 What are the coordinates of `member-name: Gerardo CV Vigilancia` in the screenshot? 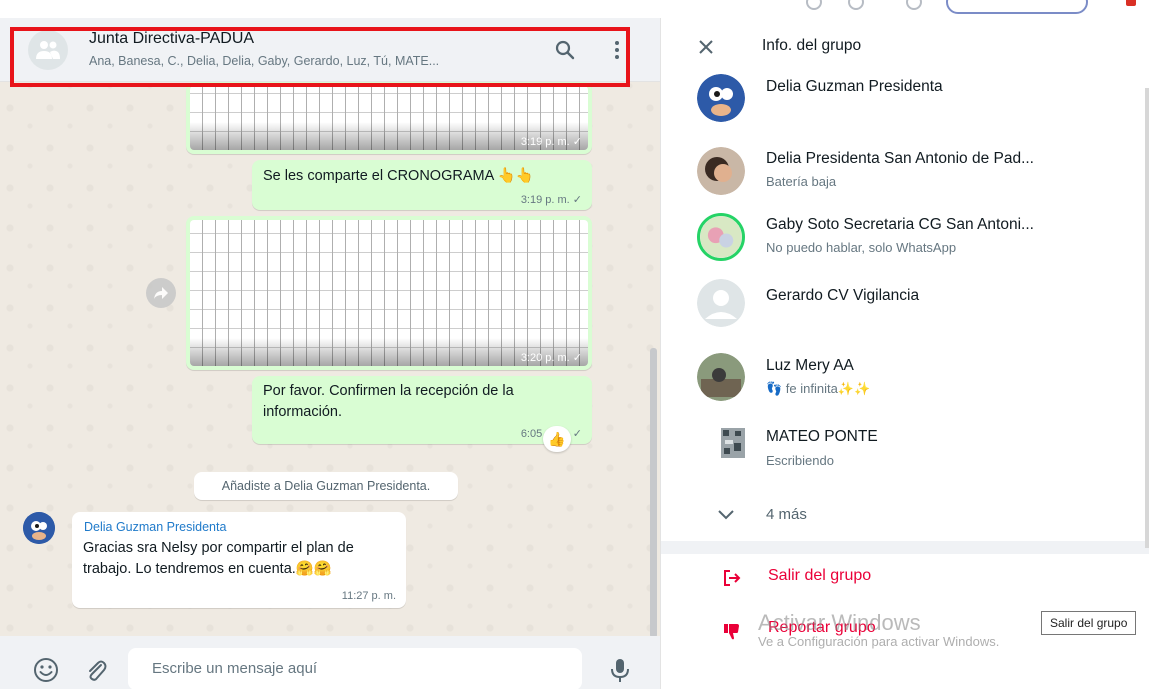 It's located at (843, 295).